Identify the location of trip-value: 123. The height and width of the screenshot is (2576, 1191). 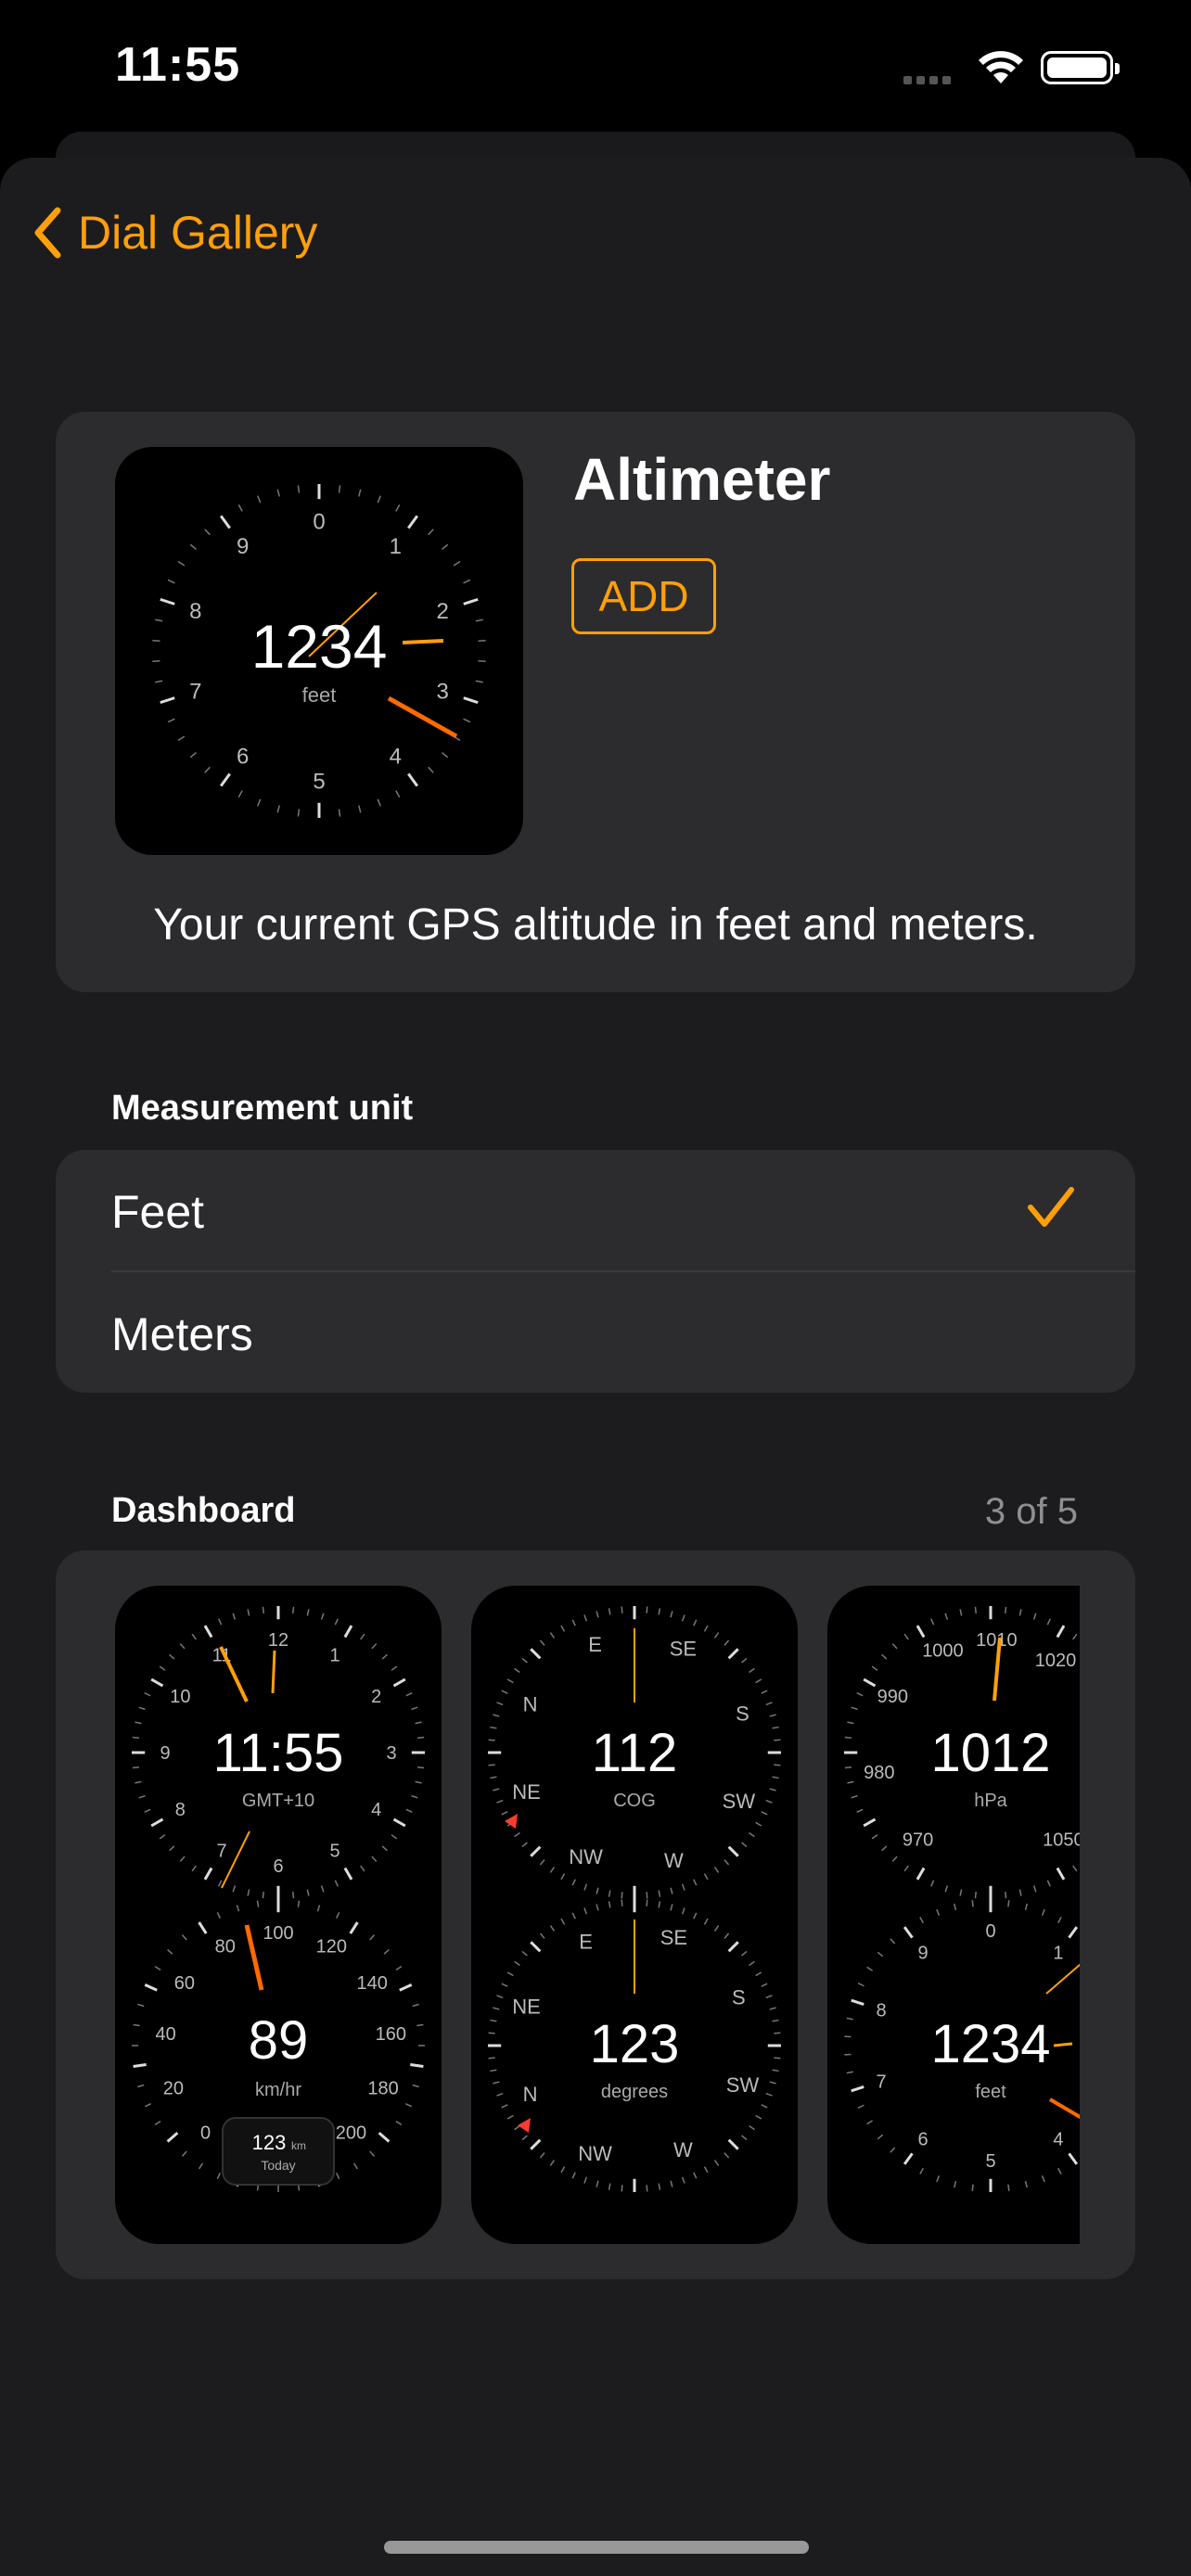
(270, 2142).